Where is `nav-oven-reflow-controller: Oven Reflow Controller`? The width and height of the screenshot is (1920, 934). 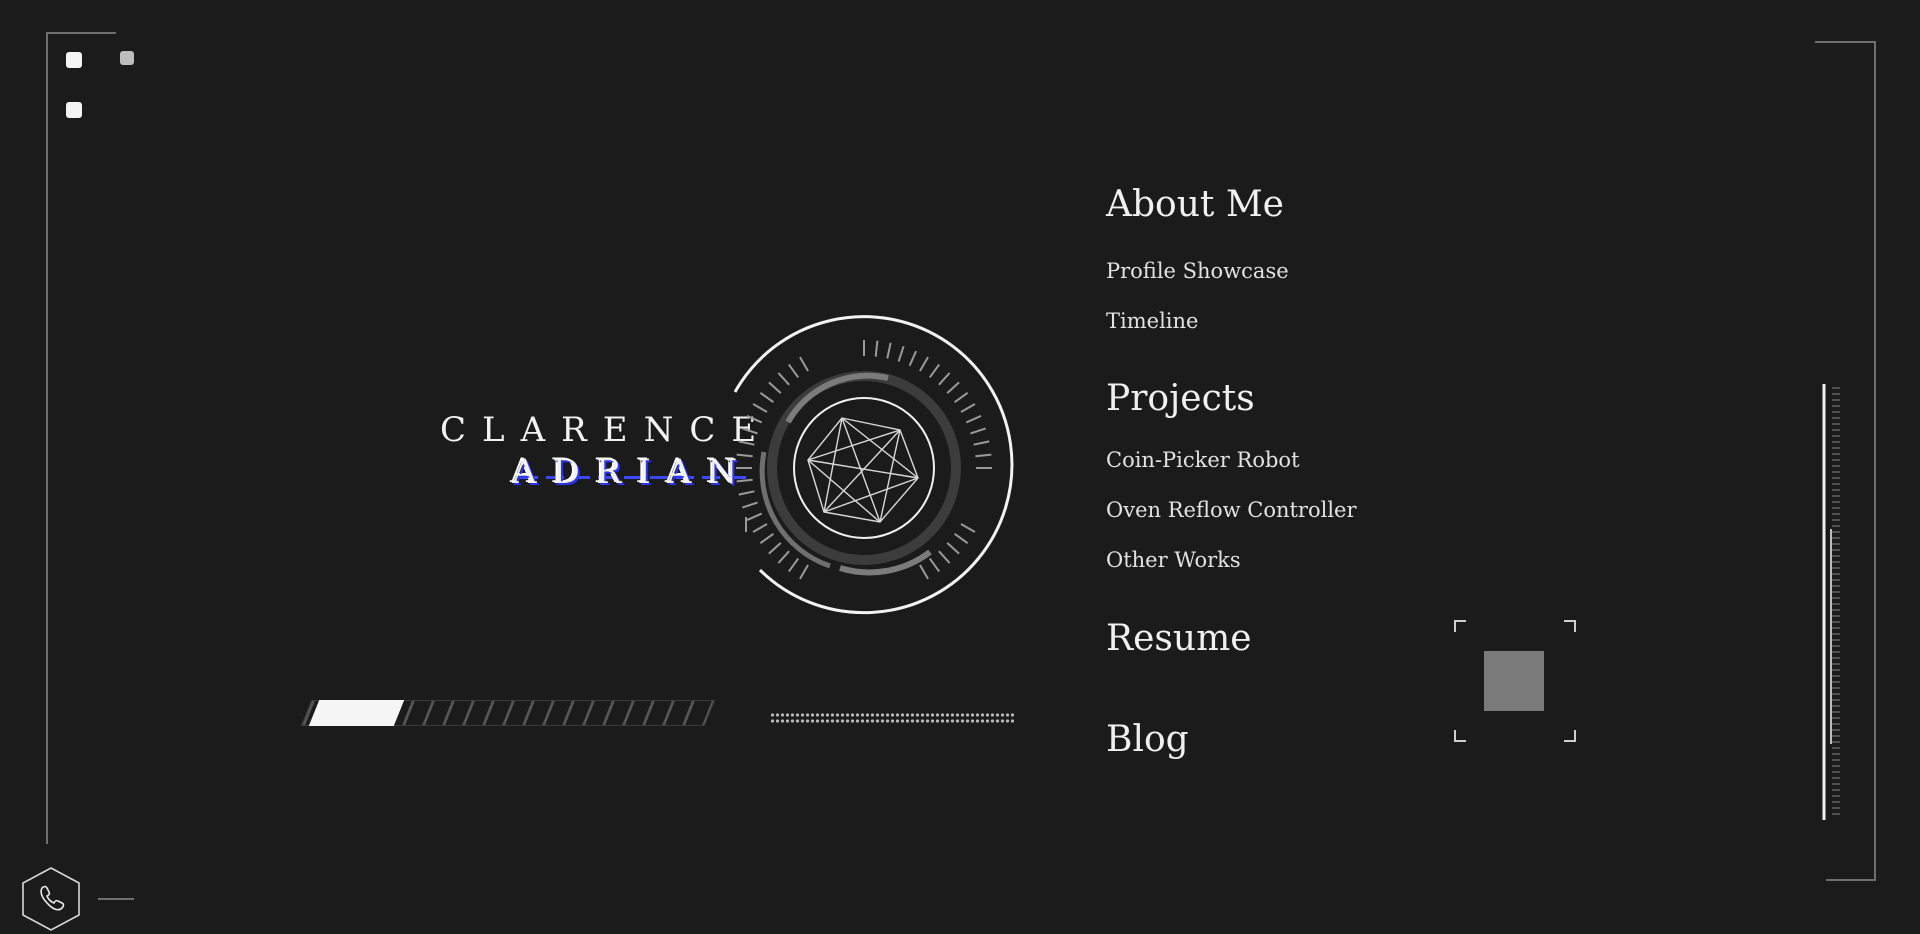
nav-oven-reflow-controller: Oven Reflow Controller is located at coordinates (1231, 510).